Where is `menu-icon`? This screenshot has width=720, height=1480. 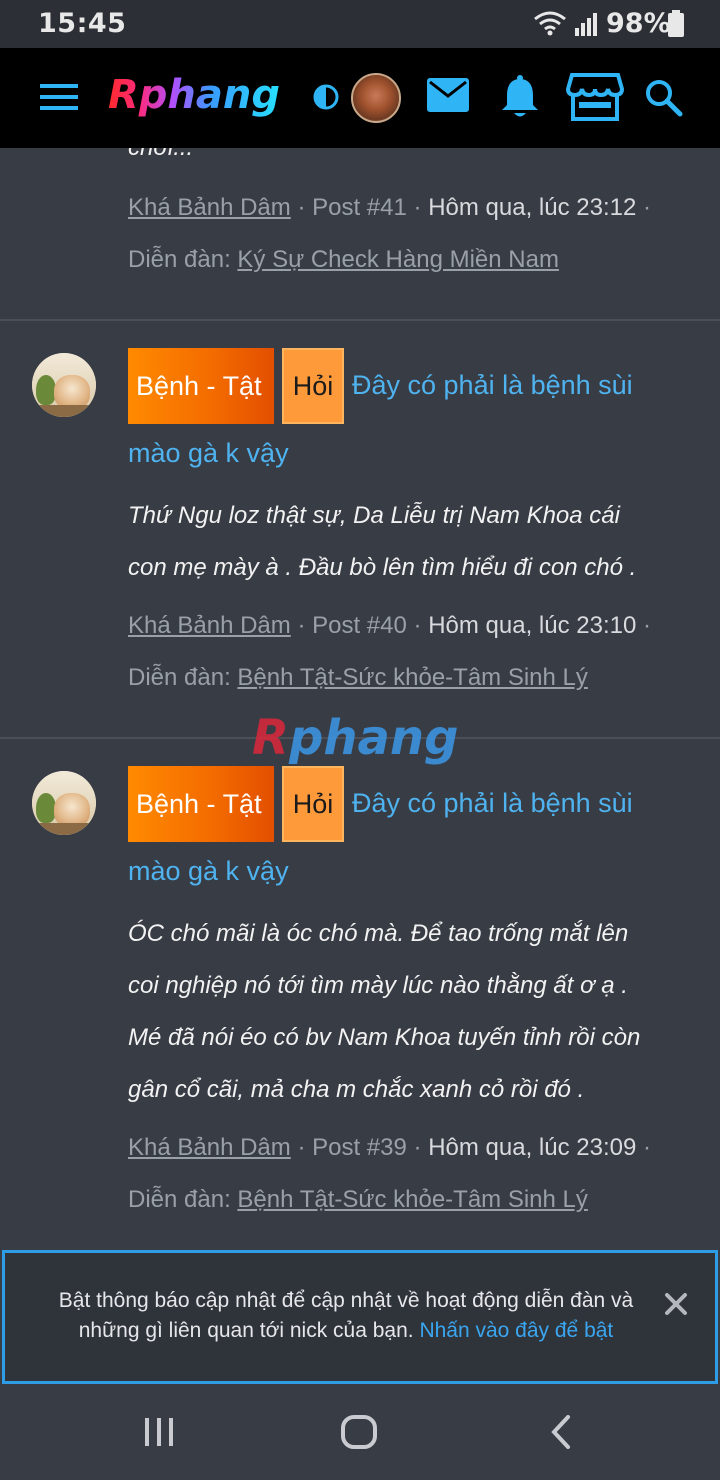
menu-icon is located at coordinates (59, 99).